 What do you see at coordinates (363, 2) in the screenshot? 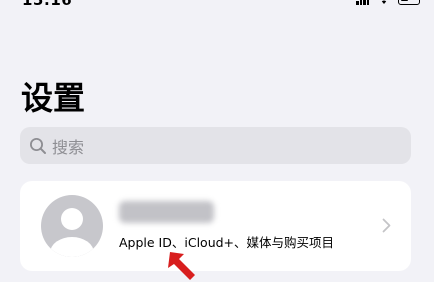
I see `signal-icon` at bounding box center [363, 2].